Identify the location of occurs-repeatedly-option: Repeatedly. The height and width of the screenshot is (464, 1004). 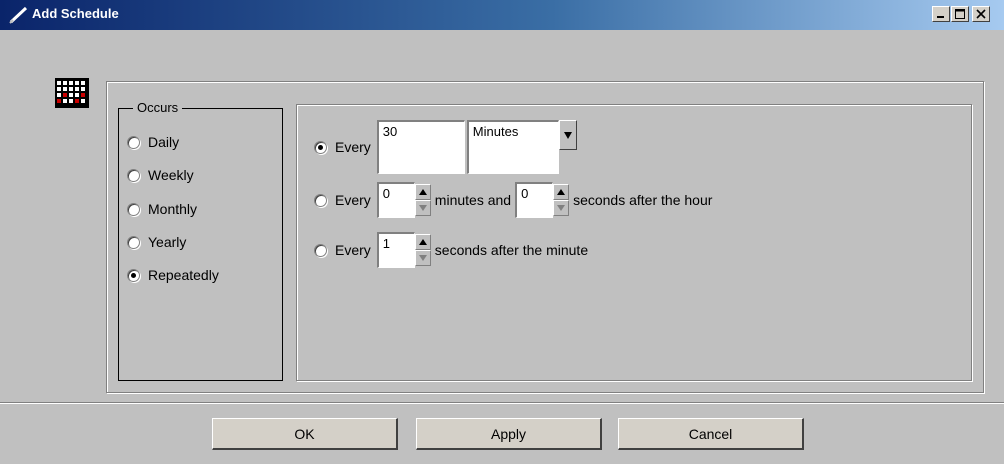
(173, 275).